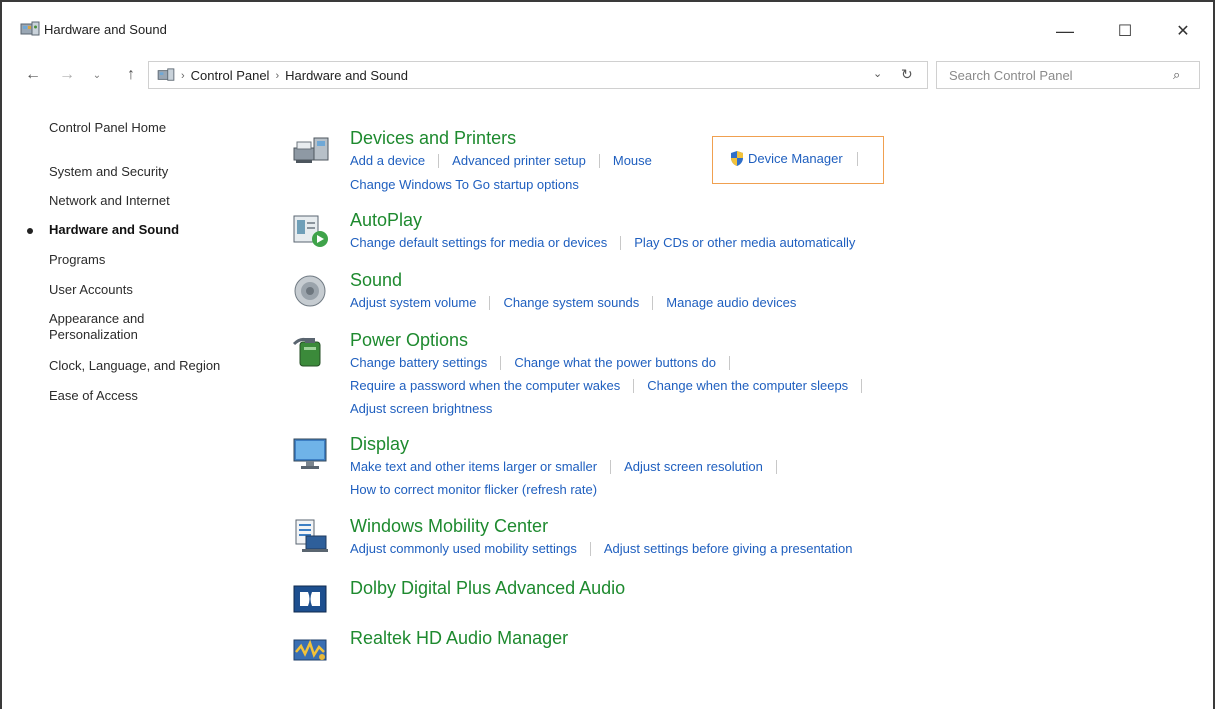 Image resolution: width=1215 pixels, height=709 pixels. What do you see at coordinates (907, 74) in the screenshot?
I see `refresh-icon: ↻` at bounding box center [907, 74].